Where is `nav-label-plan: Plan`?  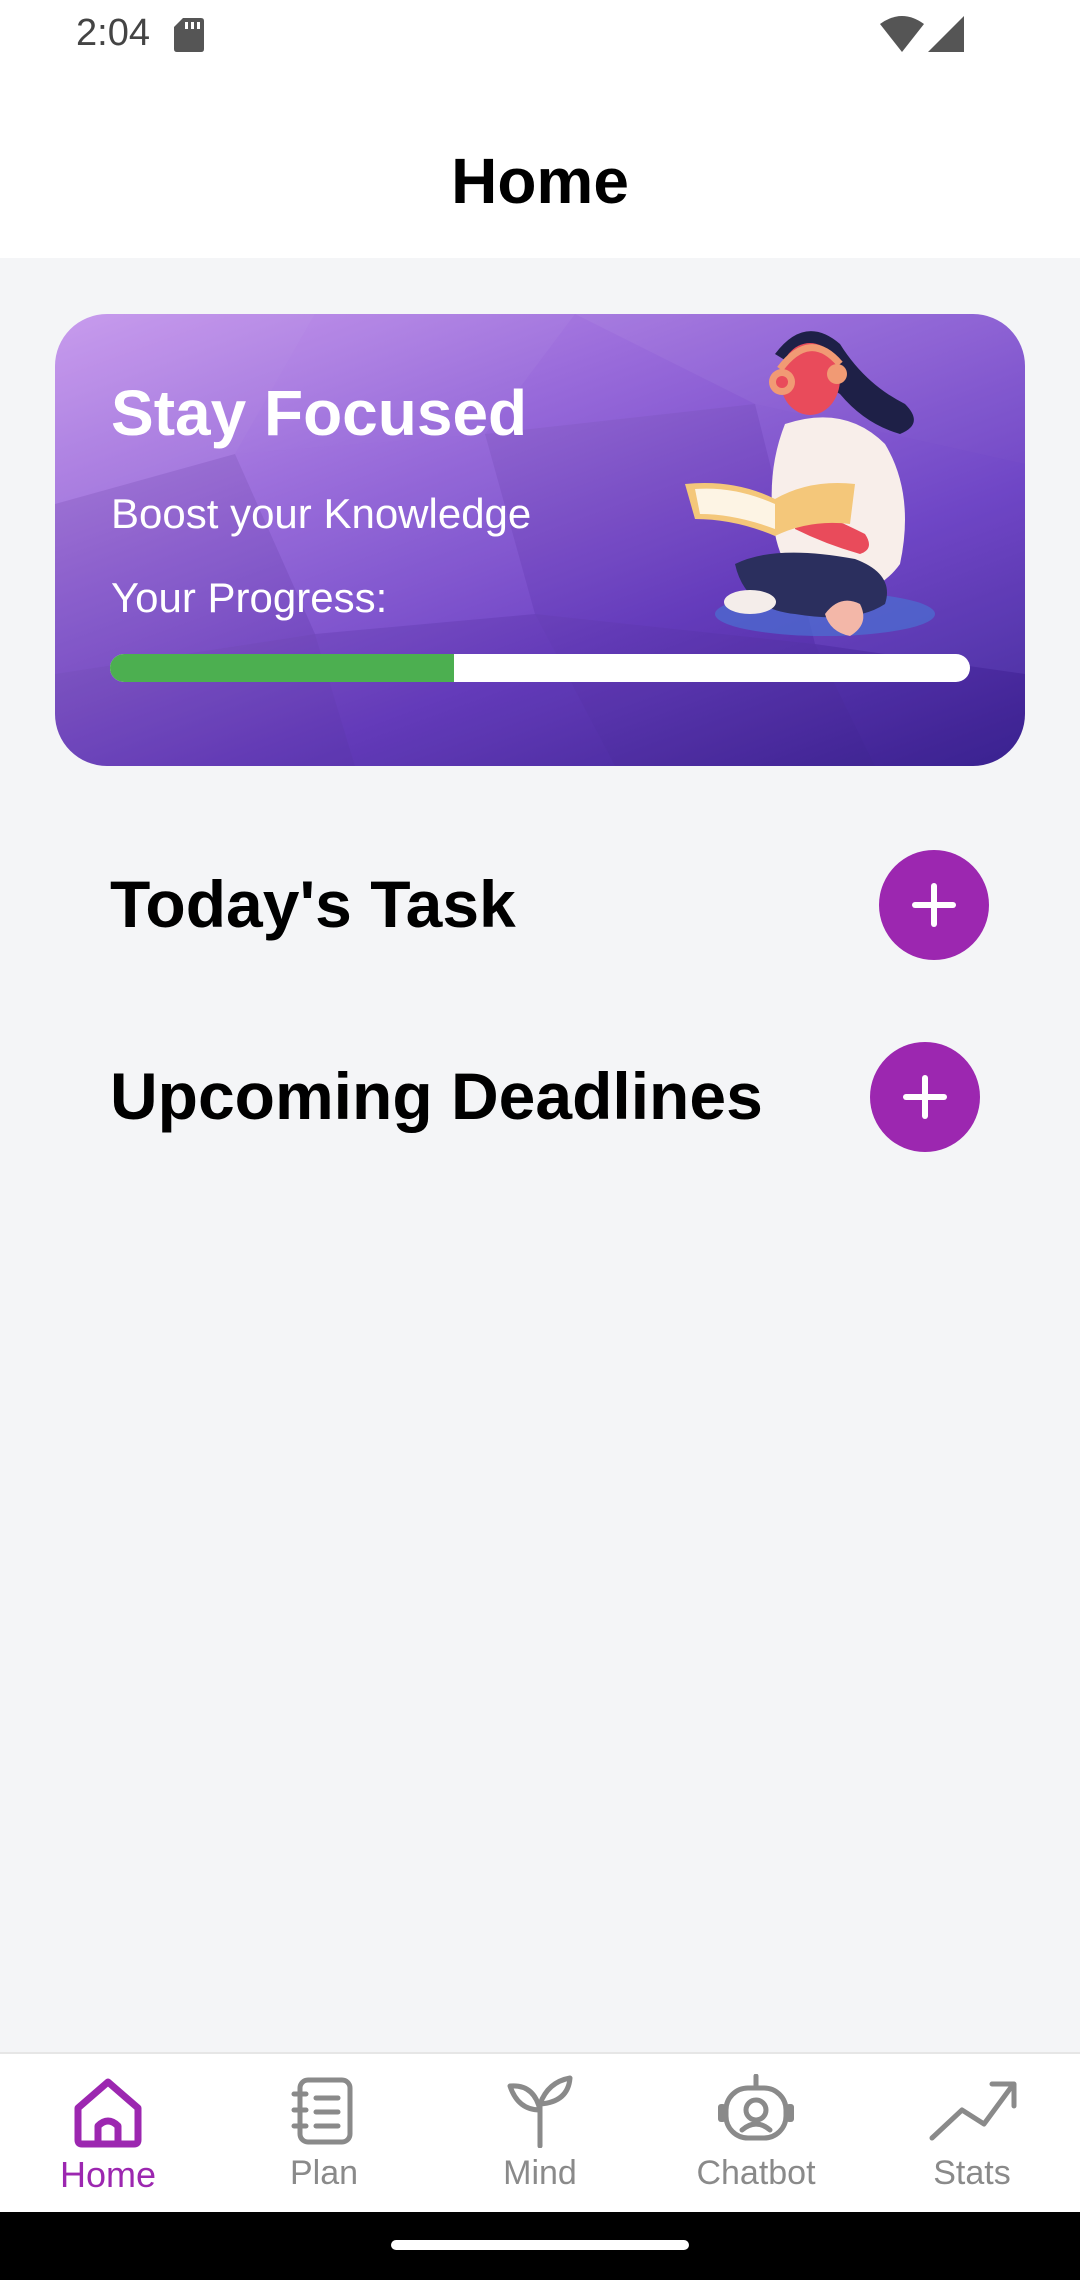
nav-label-plan: Plan is located at coordinates (324, 2173).